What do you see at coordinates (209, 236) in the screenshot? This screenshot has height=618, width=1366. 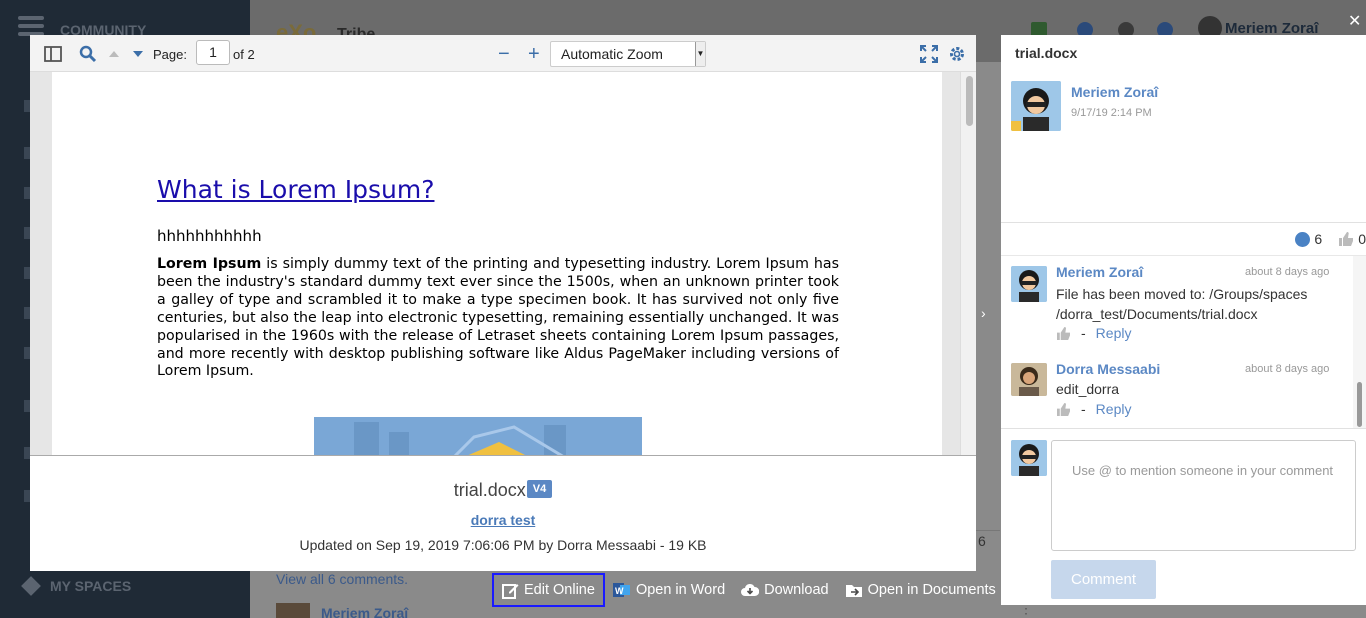 I see `document-heading: hhhhhhhhhhh` at bounding box center [209, 236].